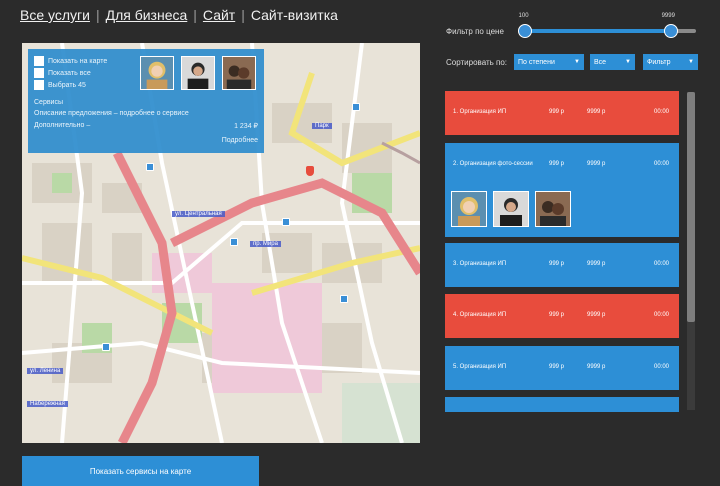 This screenshot has height=486, width=720. Describe the element at coordinates (536, 62) in the screenshot. I see `select-value: По степени` at that location.